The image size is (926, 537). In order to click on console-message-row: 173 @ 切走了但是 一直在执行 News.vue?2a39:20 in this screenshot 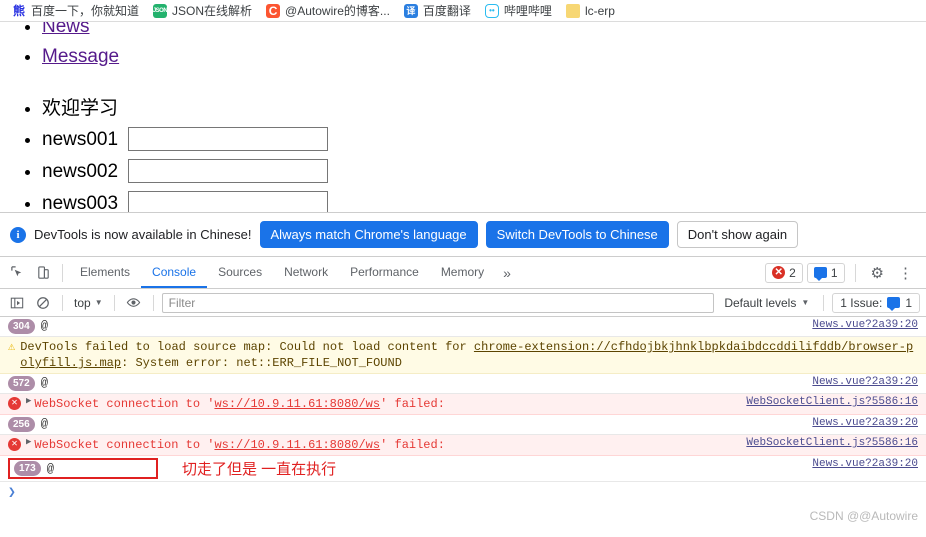, I will do `click(463, 469)`.